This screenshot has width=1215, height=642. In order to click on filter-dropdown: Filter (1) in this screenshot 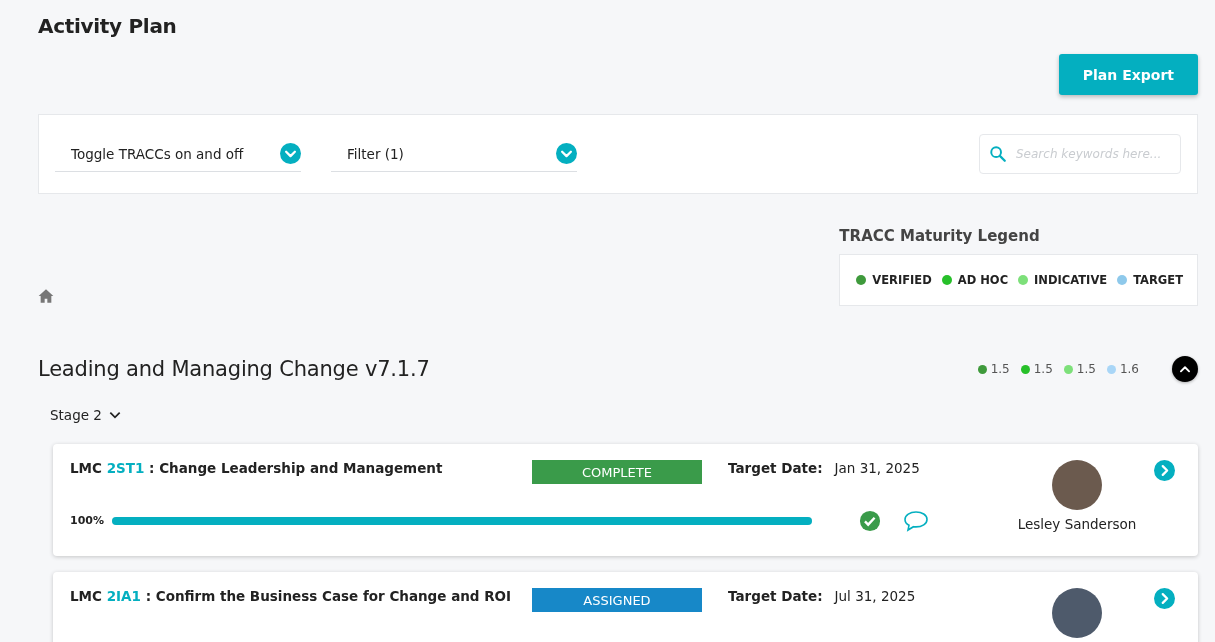, I will do `click(454, 154)`.